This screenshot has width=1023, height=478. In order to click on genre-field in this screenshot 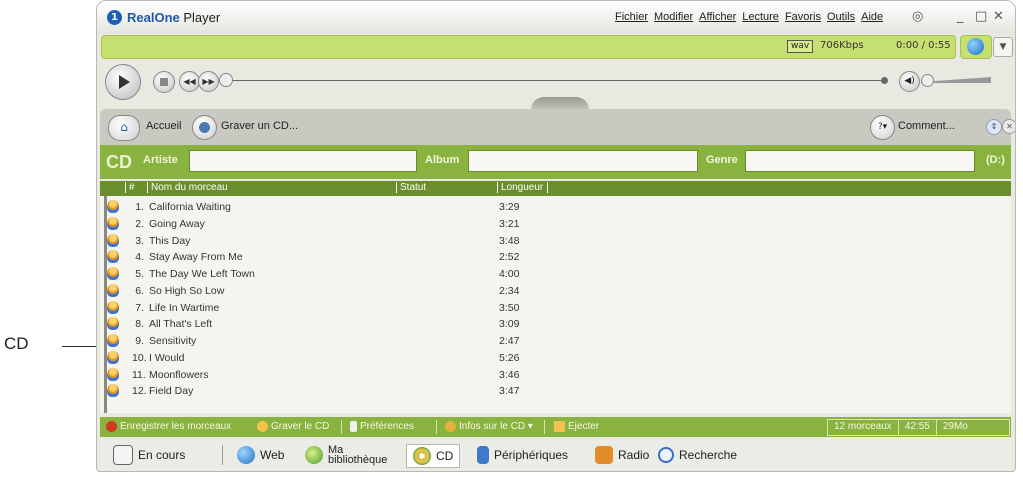, I will do `click(860, 161)`.